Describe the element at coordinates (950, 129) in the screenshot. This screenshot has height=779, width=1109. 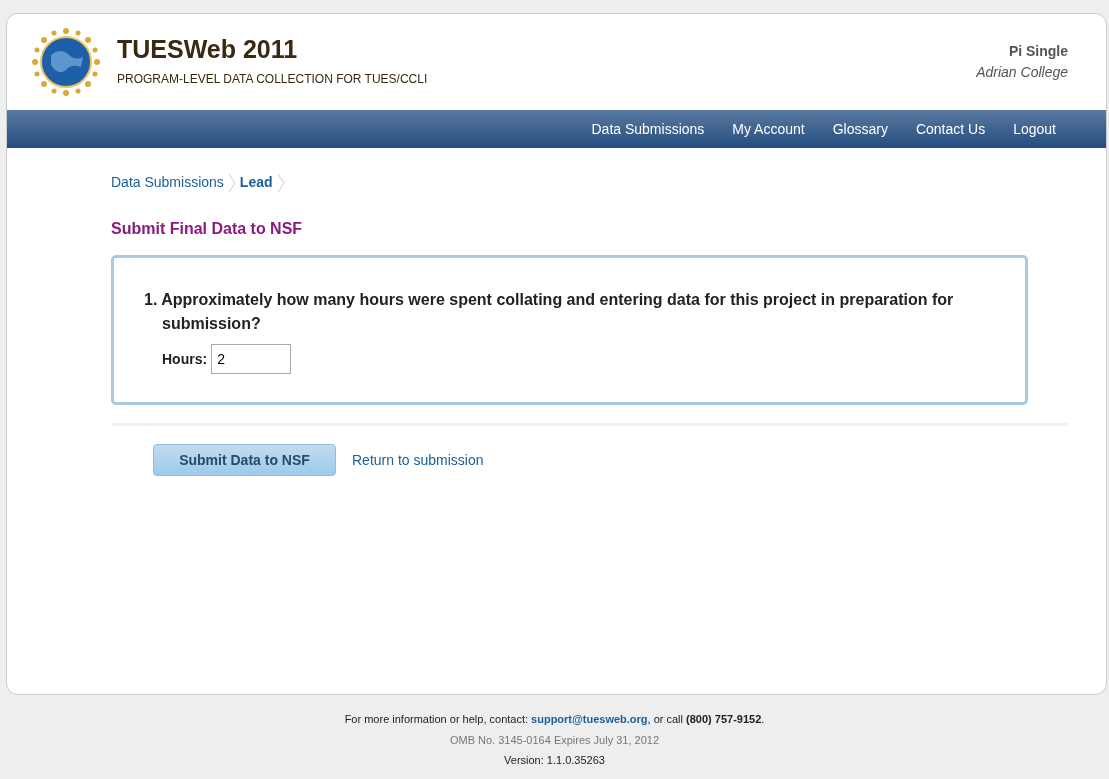
I see `nav-link: Contact Us` at that location.